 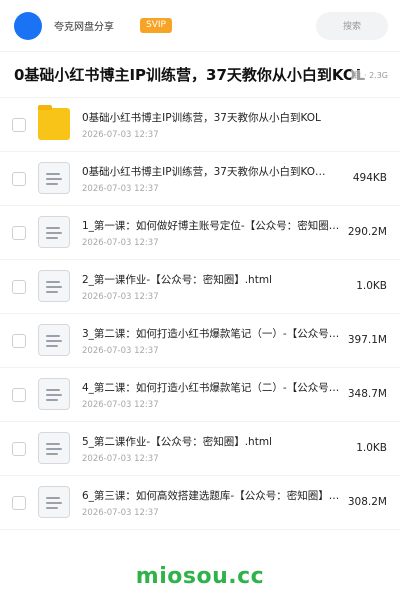 What do you see at coordinates (177, 442) in the screenshot?
I see `file-name: 5_第二课作业-【公众号：密知圈】.html` at bounding box center [177, 442].